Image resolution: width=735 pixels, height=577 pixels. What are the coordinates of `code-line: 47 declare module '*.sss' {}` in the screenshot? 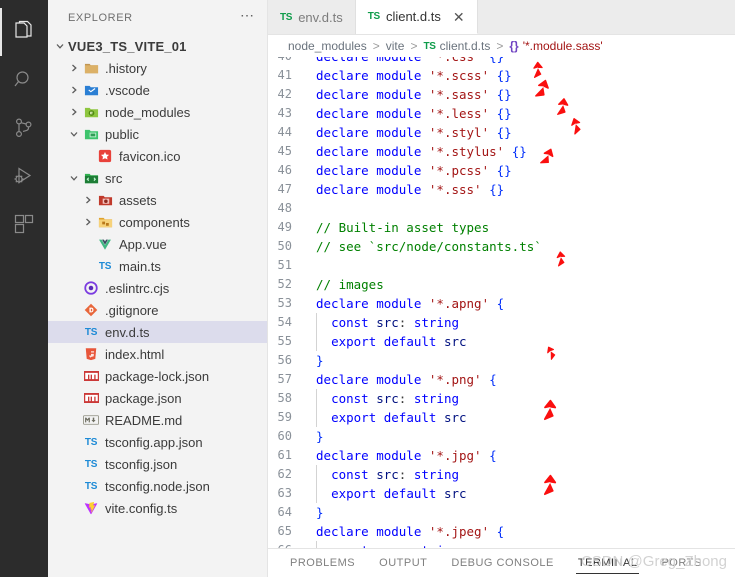 It's located at (501, 189).